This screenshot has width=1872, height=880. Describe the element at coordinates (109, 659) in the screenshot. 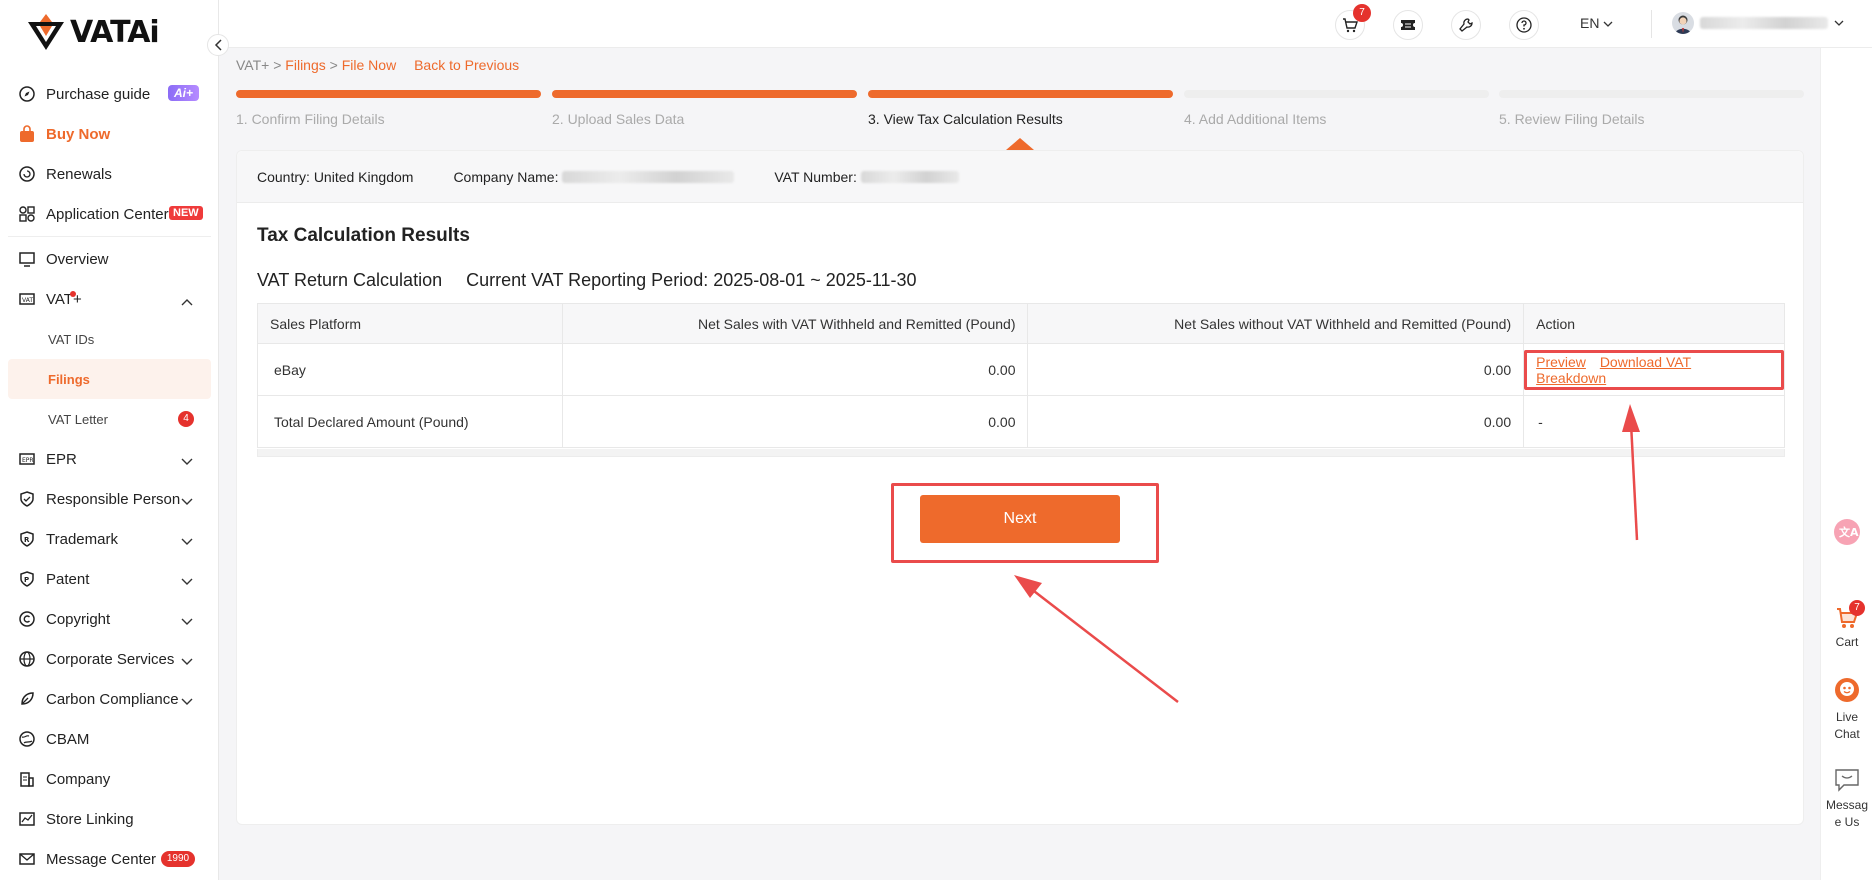

I see `sidebar-item-corporate-services: Corporate Services` at that location.